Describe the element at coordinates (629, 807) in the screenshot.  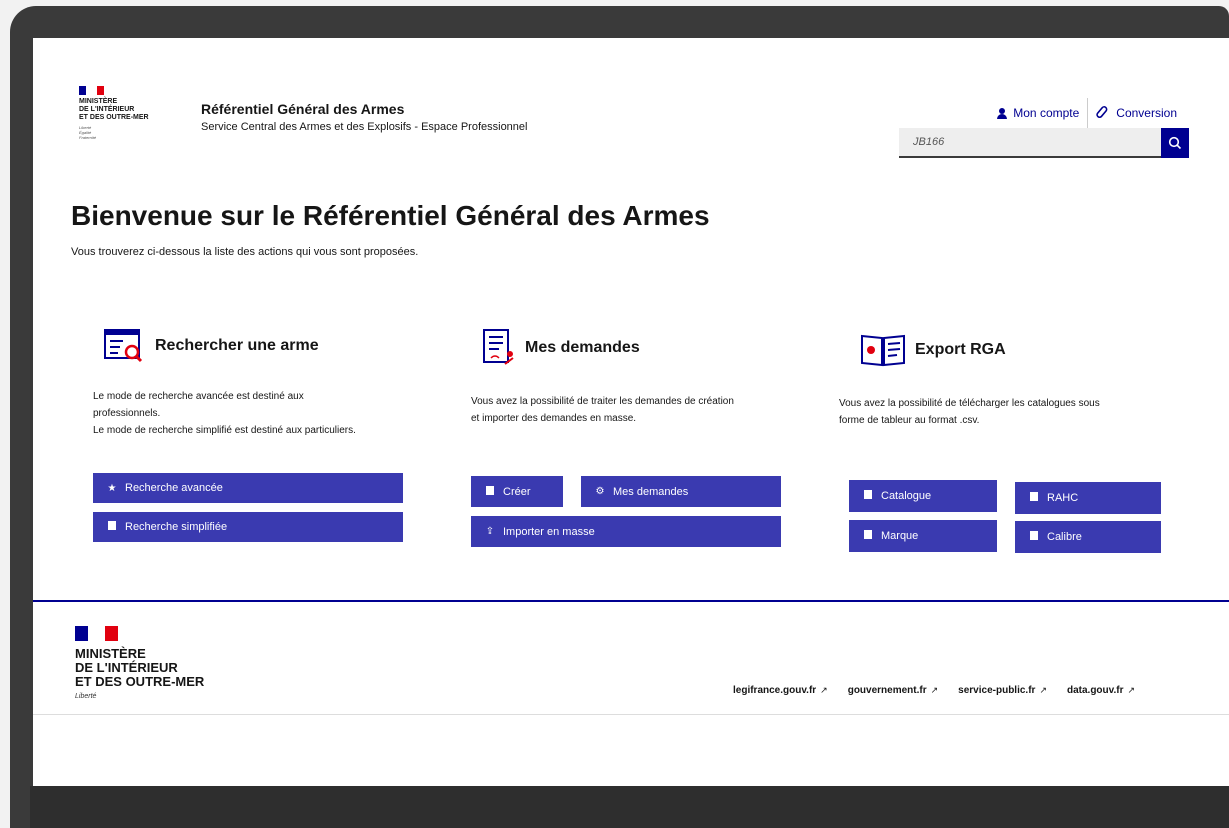
I see `device-bezel-bottom` at that location.